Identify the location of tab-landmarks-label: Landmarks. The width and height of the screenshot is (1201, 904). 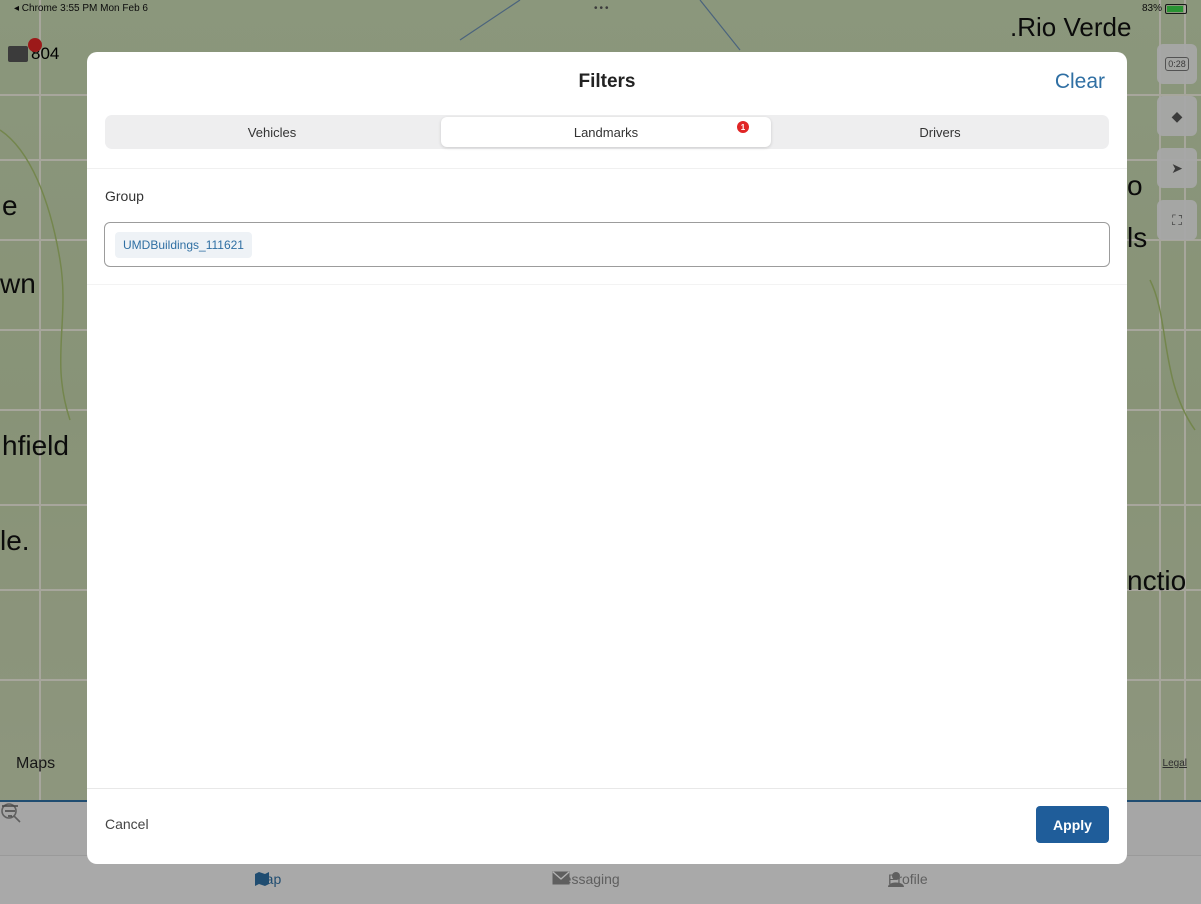
(606, 132).